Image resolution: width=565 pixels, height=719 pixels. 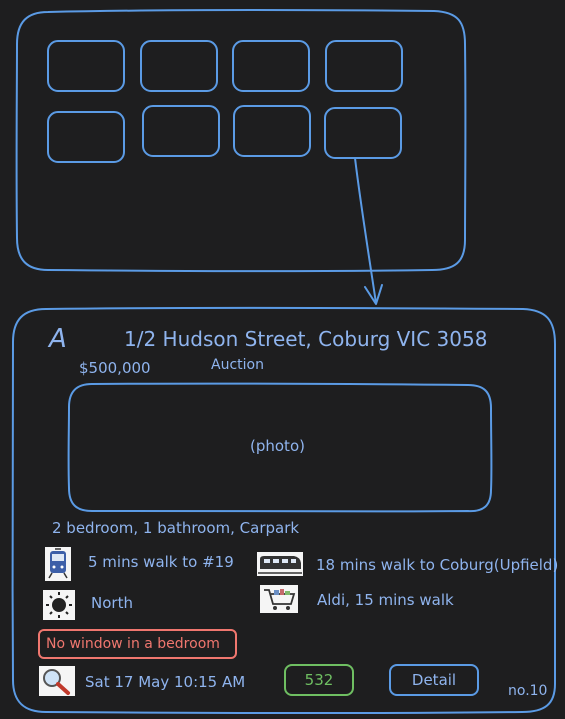 I want to click on connector-arrow, so click(x=365, y=230).